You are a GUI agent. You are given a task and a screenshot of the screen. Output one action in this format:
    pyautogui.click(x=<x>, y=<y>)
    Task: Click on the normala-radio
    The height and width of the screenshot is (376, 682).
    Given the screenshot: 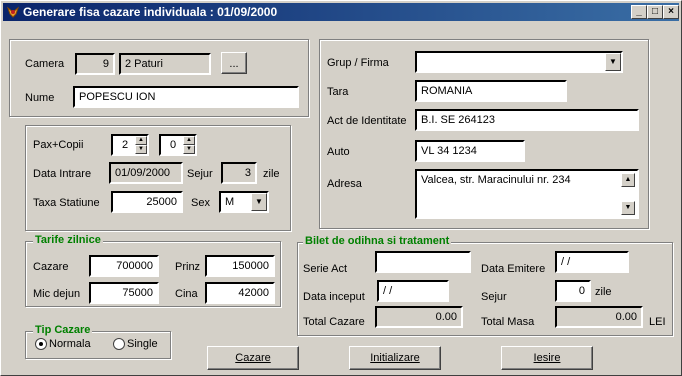 What is the action you would take?
    pyautogui.click(x=41, y=344)
    